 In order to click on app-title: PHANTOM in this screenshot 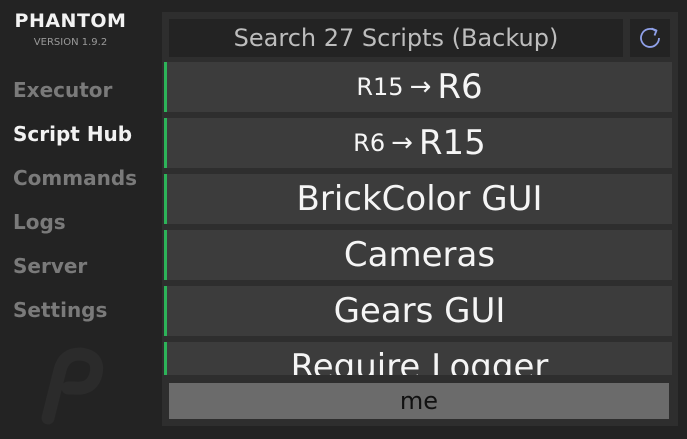, I will do `click(70, 21)`.